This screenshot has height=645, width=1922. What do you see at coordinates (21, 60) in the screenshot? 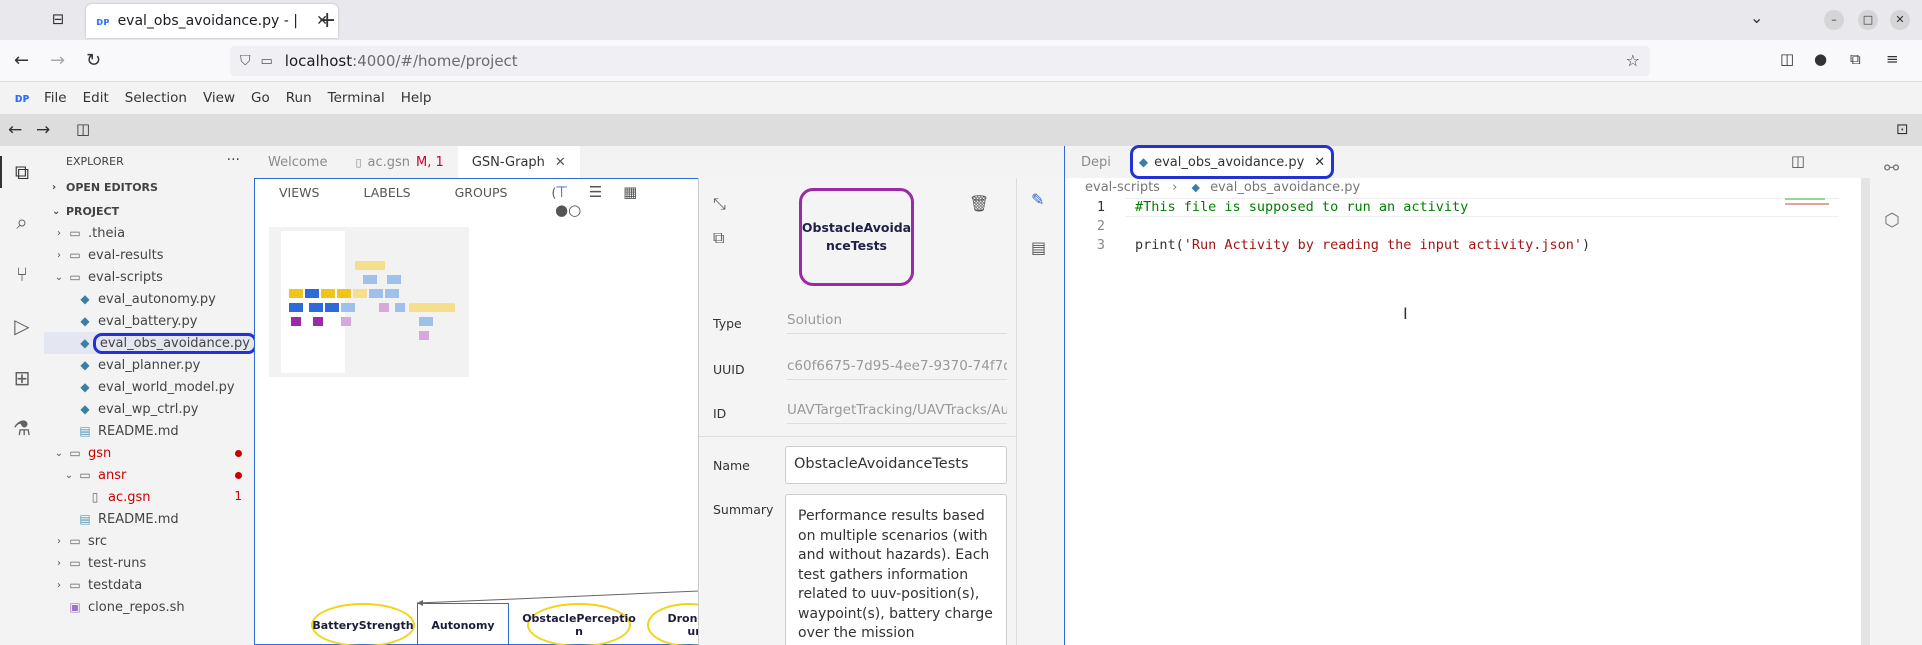
I see `back-icon: ←` at bounding box center [21, 60].